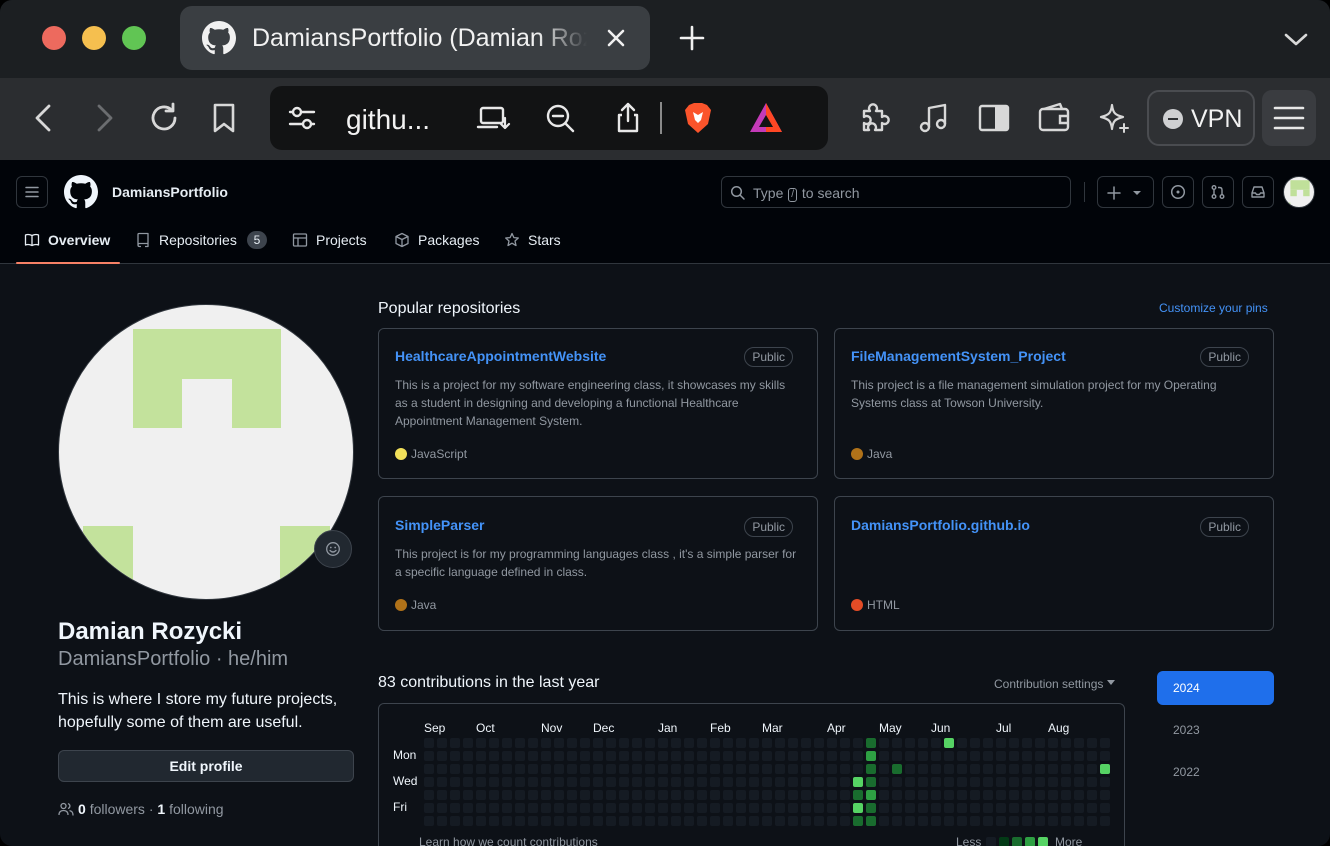 This screenshot has height=846, width=1330. I want to click on brave-rewards-icon, so click(766, 118).